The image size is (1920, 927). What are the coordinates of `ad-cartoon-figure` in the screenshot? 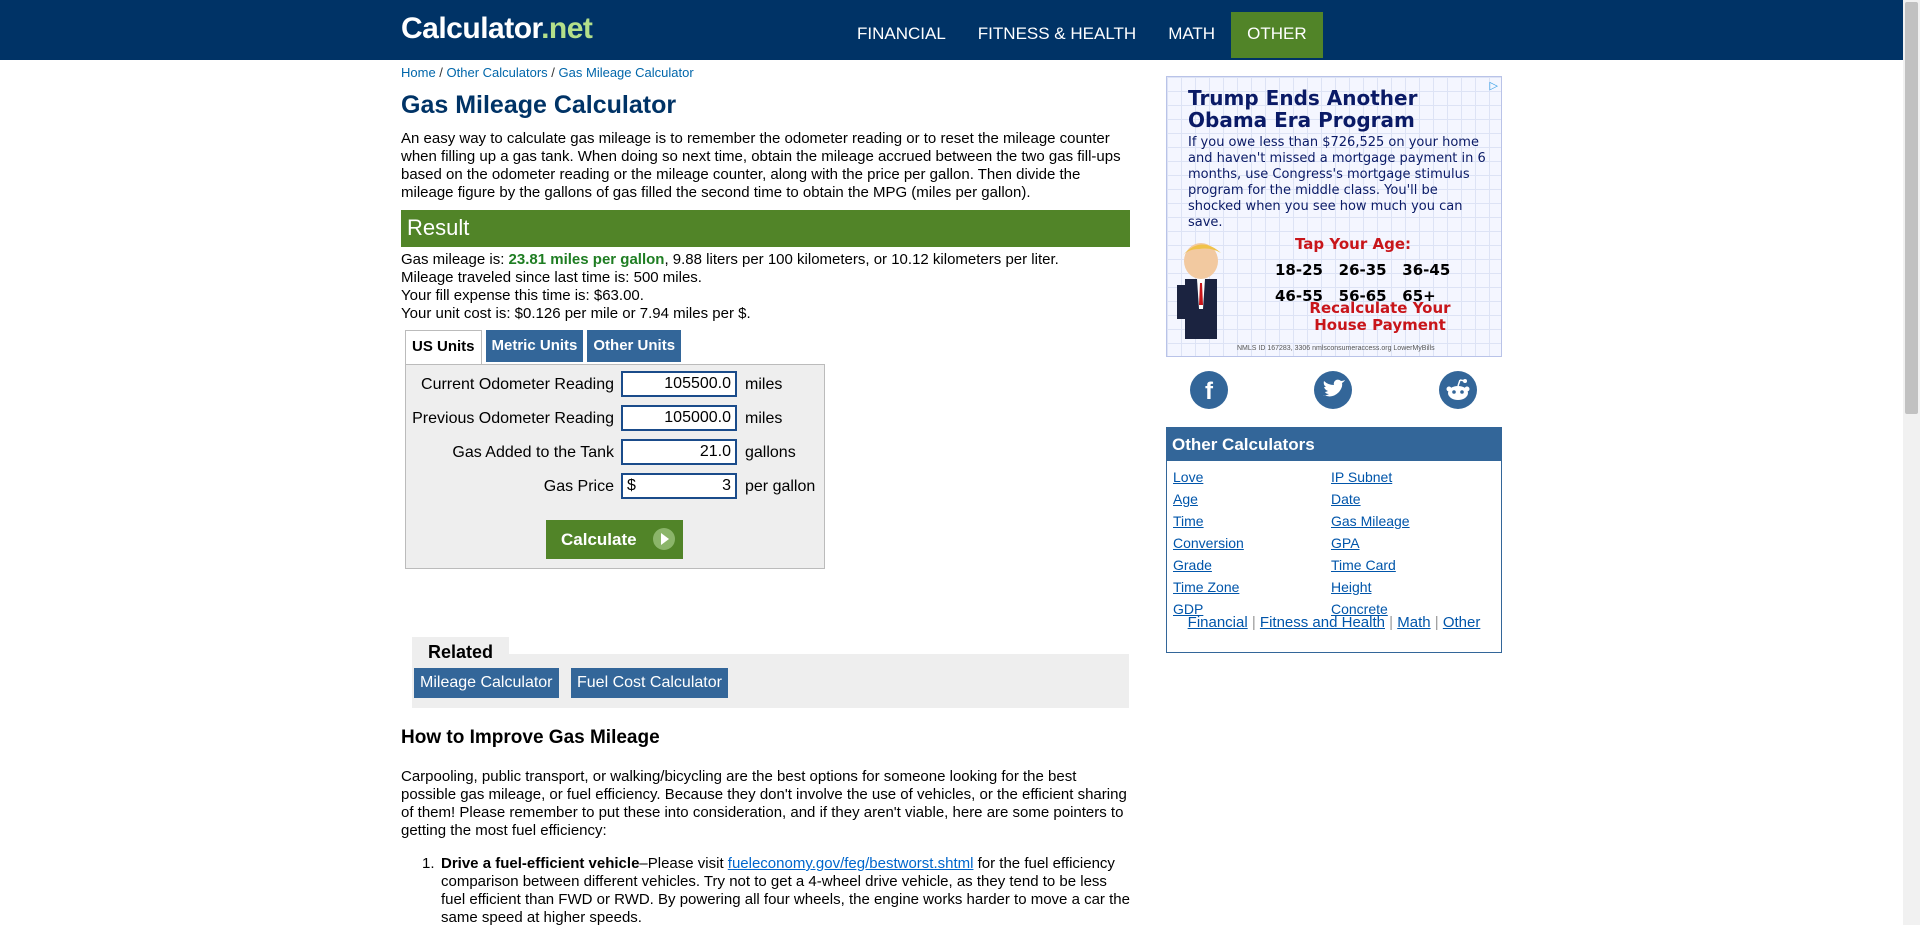 It's located at (1199, 291).